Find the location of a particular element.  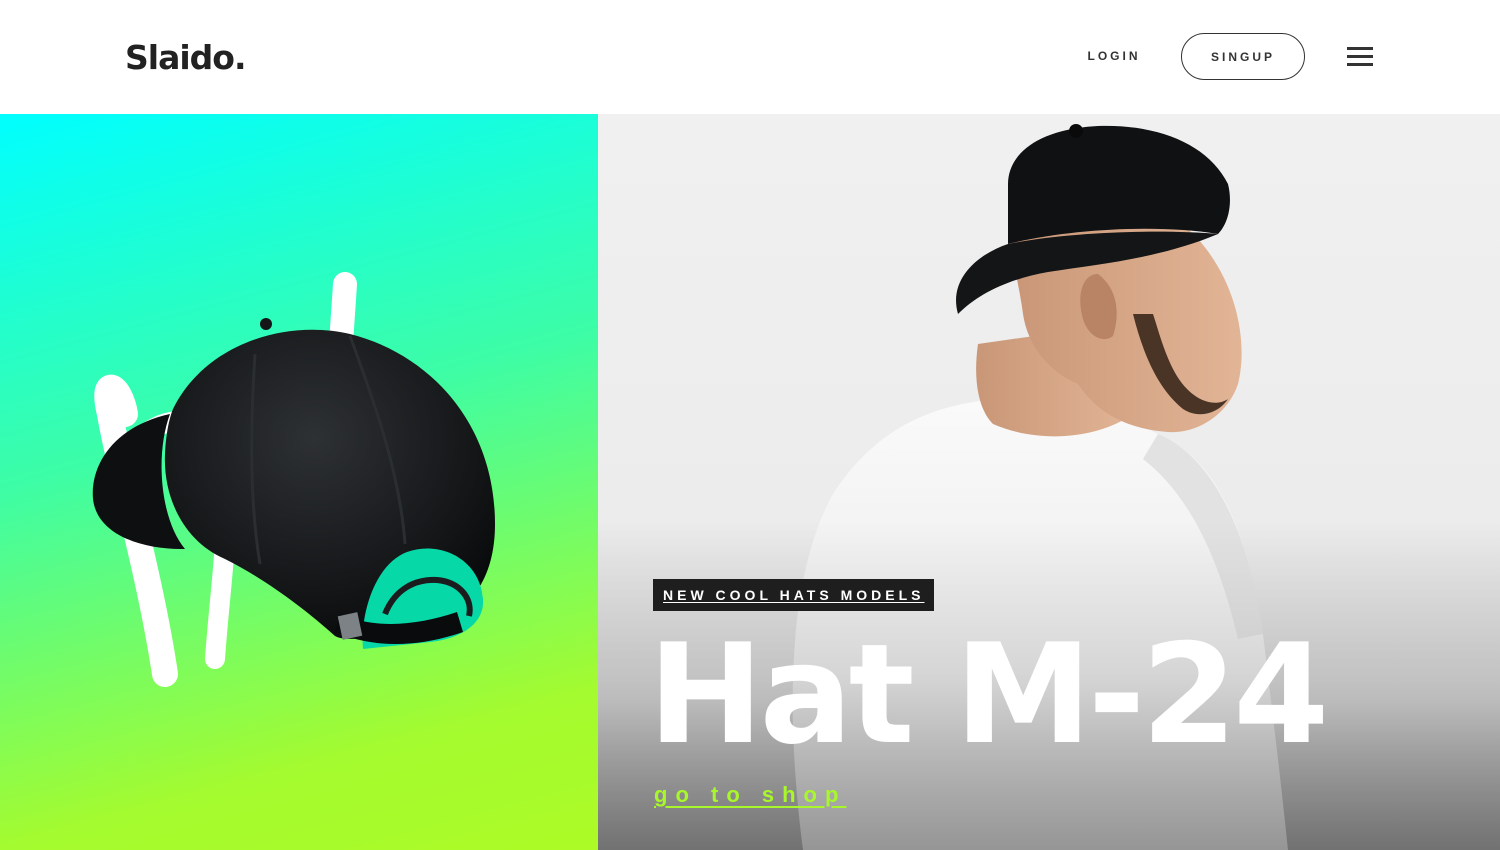

signup-button: SINGUP is located at coordinates (1243, 56).